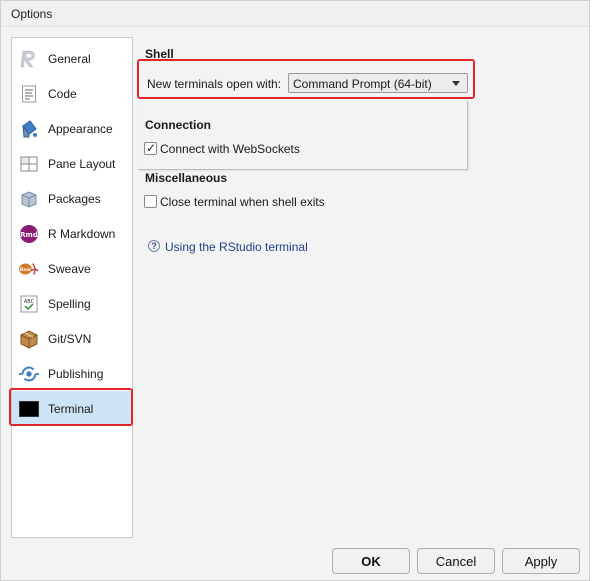 Image resolution: width=593 pixels, height=581 pixels. What do you see at coordinates (29, 339) in the screenshot?
I see `git-box-icon` at bounding box center [29, 339].